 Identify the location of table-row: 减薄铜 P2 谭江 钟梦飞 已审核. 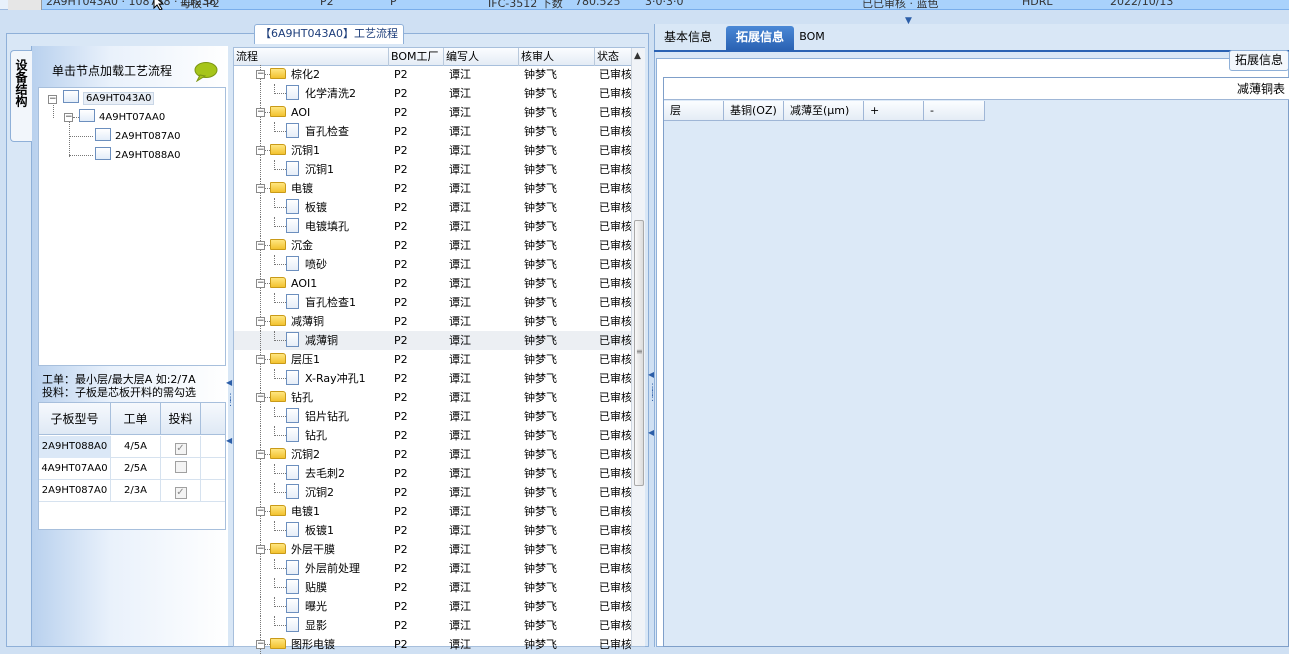
(432, 340).